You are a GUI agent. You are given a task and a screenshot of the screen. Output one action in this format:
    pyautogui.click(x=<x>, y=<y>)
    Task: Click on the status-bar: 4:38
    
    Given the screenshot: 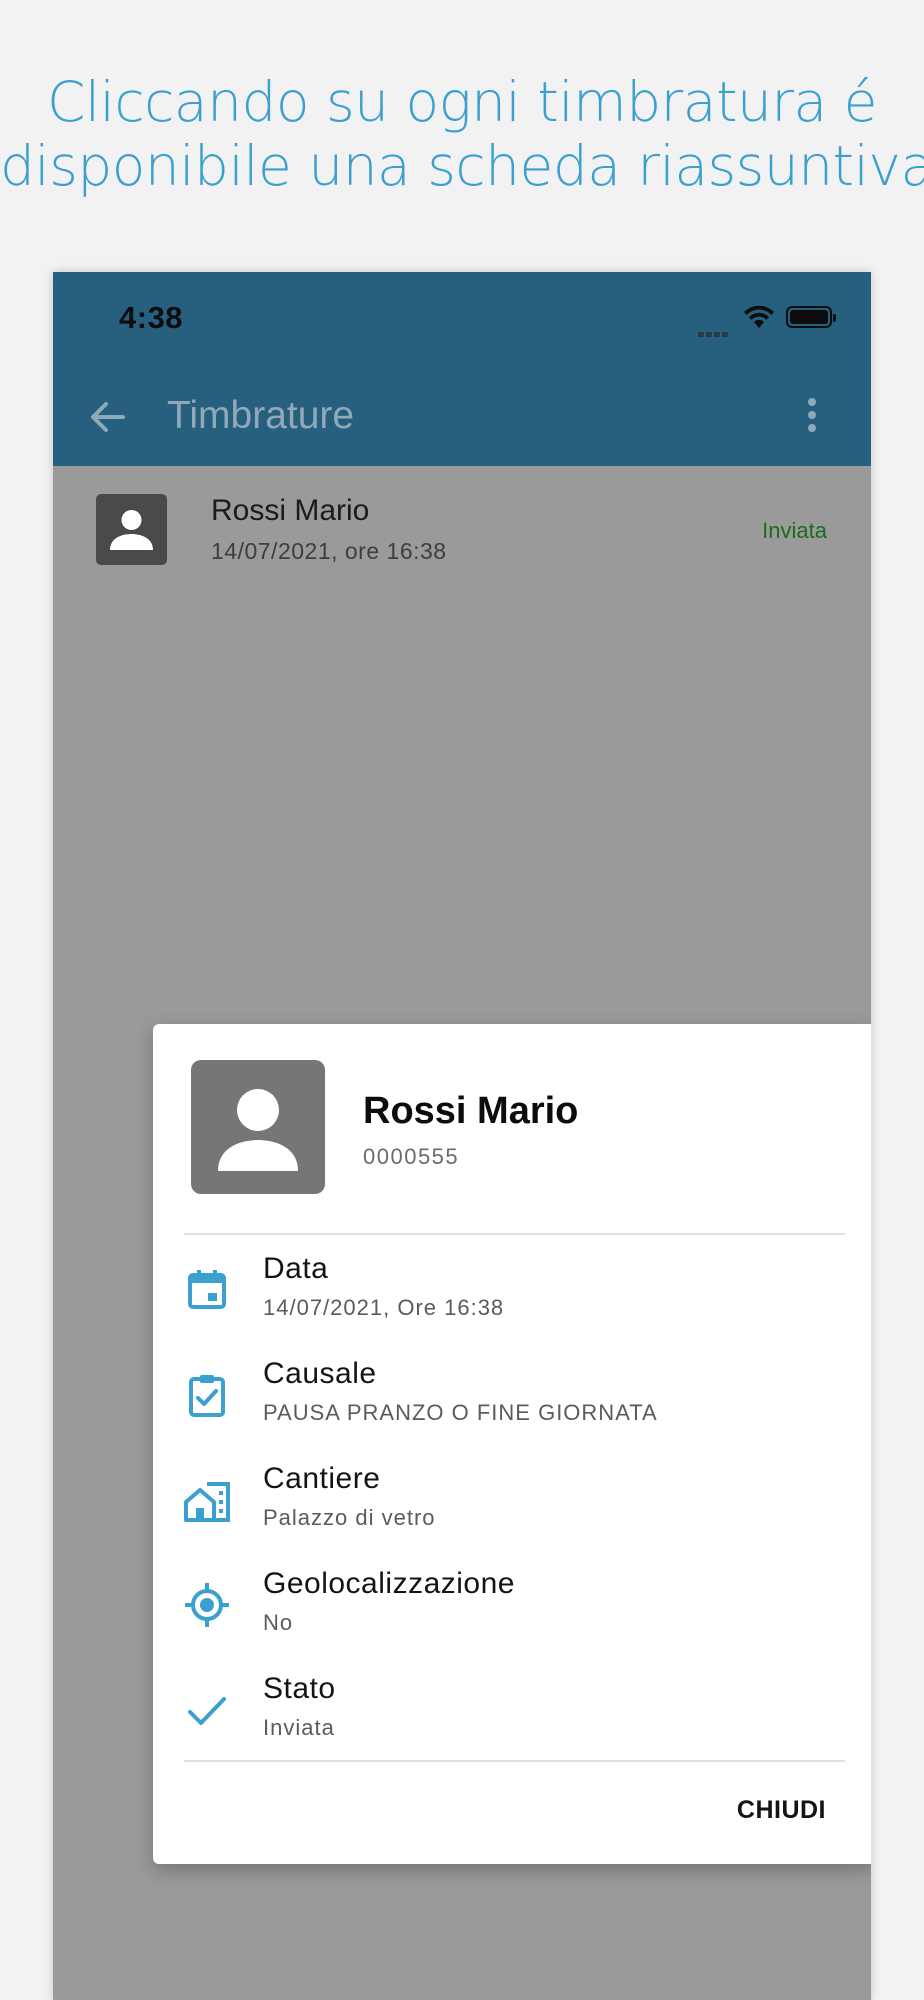 What is the action you would take?
    pyautogui.click(x=462, y=320)
    